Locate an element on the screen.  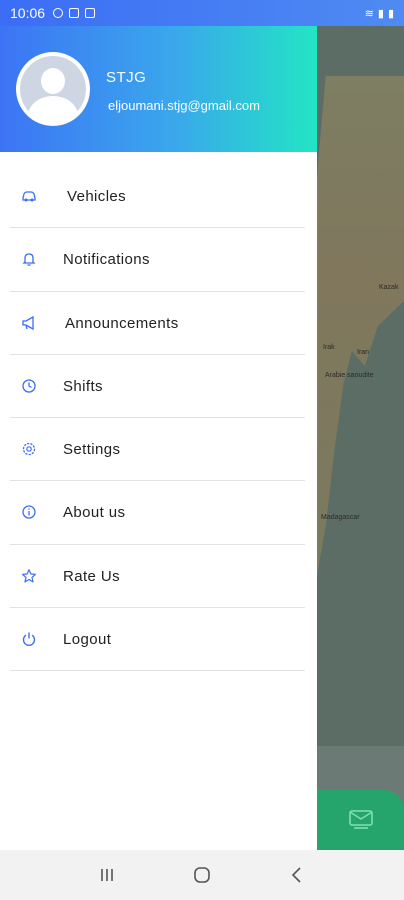
menu-item-announcements: Announcements is located at coordinates (158, 324).